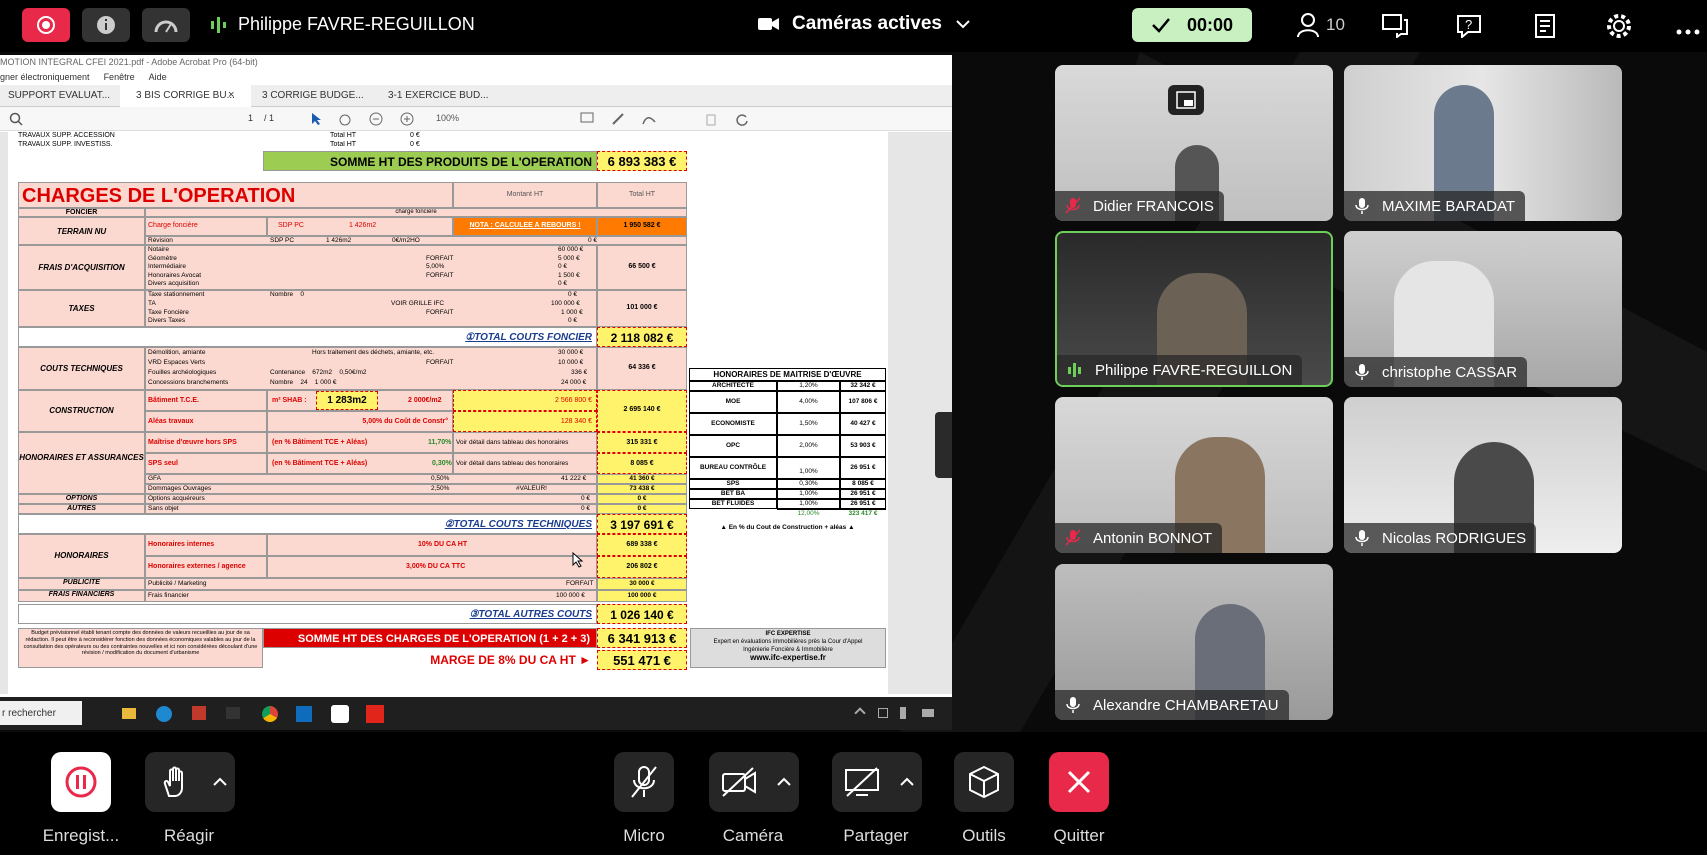 The height and width of the screenshot is (855, 1707). What do you see at coordinates (81, 782) in the screenshot?
I see `record-button` at bounding box center [81, 782].